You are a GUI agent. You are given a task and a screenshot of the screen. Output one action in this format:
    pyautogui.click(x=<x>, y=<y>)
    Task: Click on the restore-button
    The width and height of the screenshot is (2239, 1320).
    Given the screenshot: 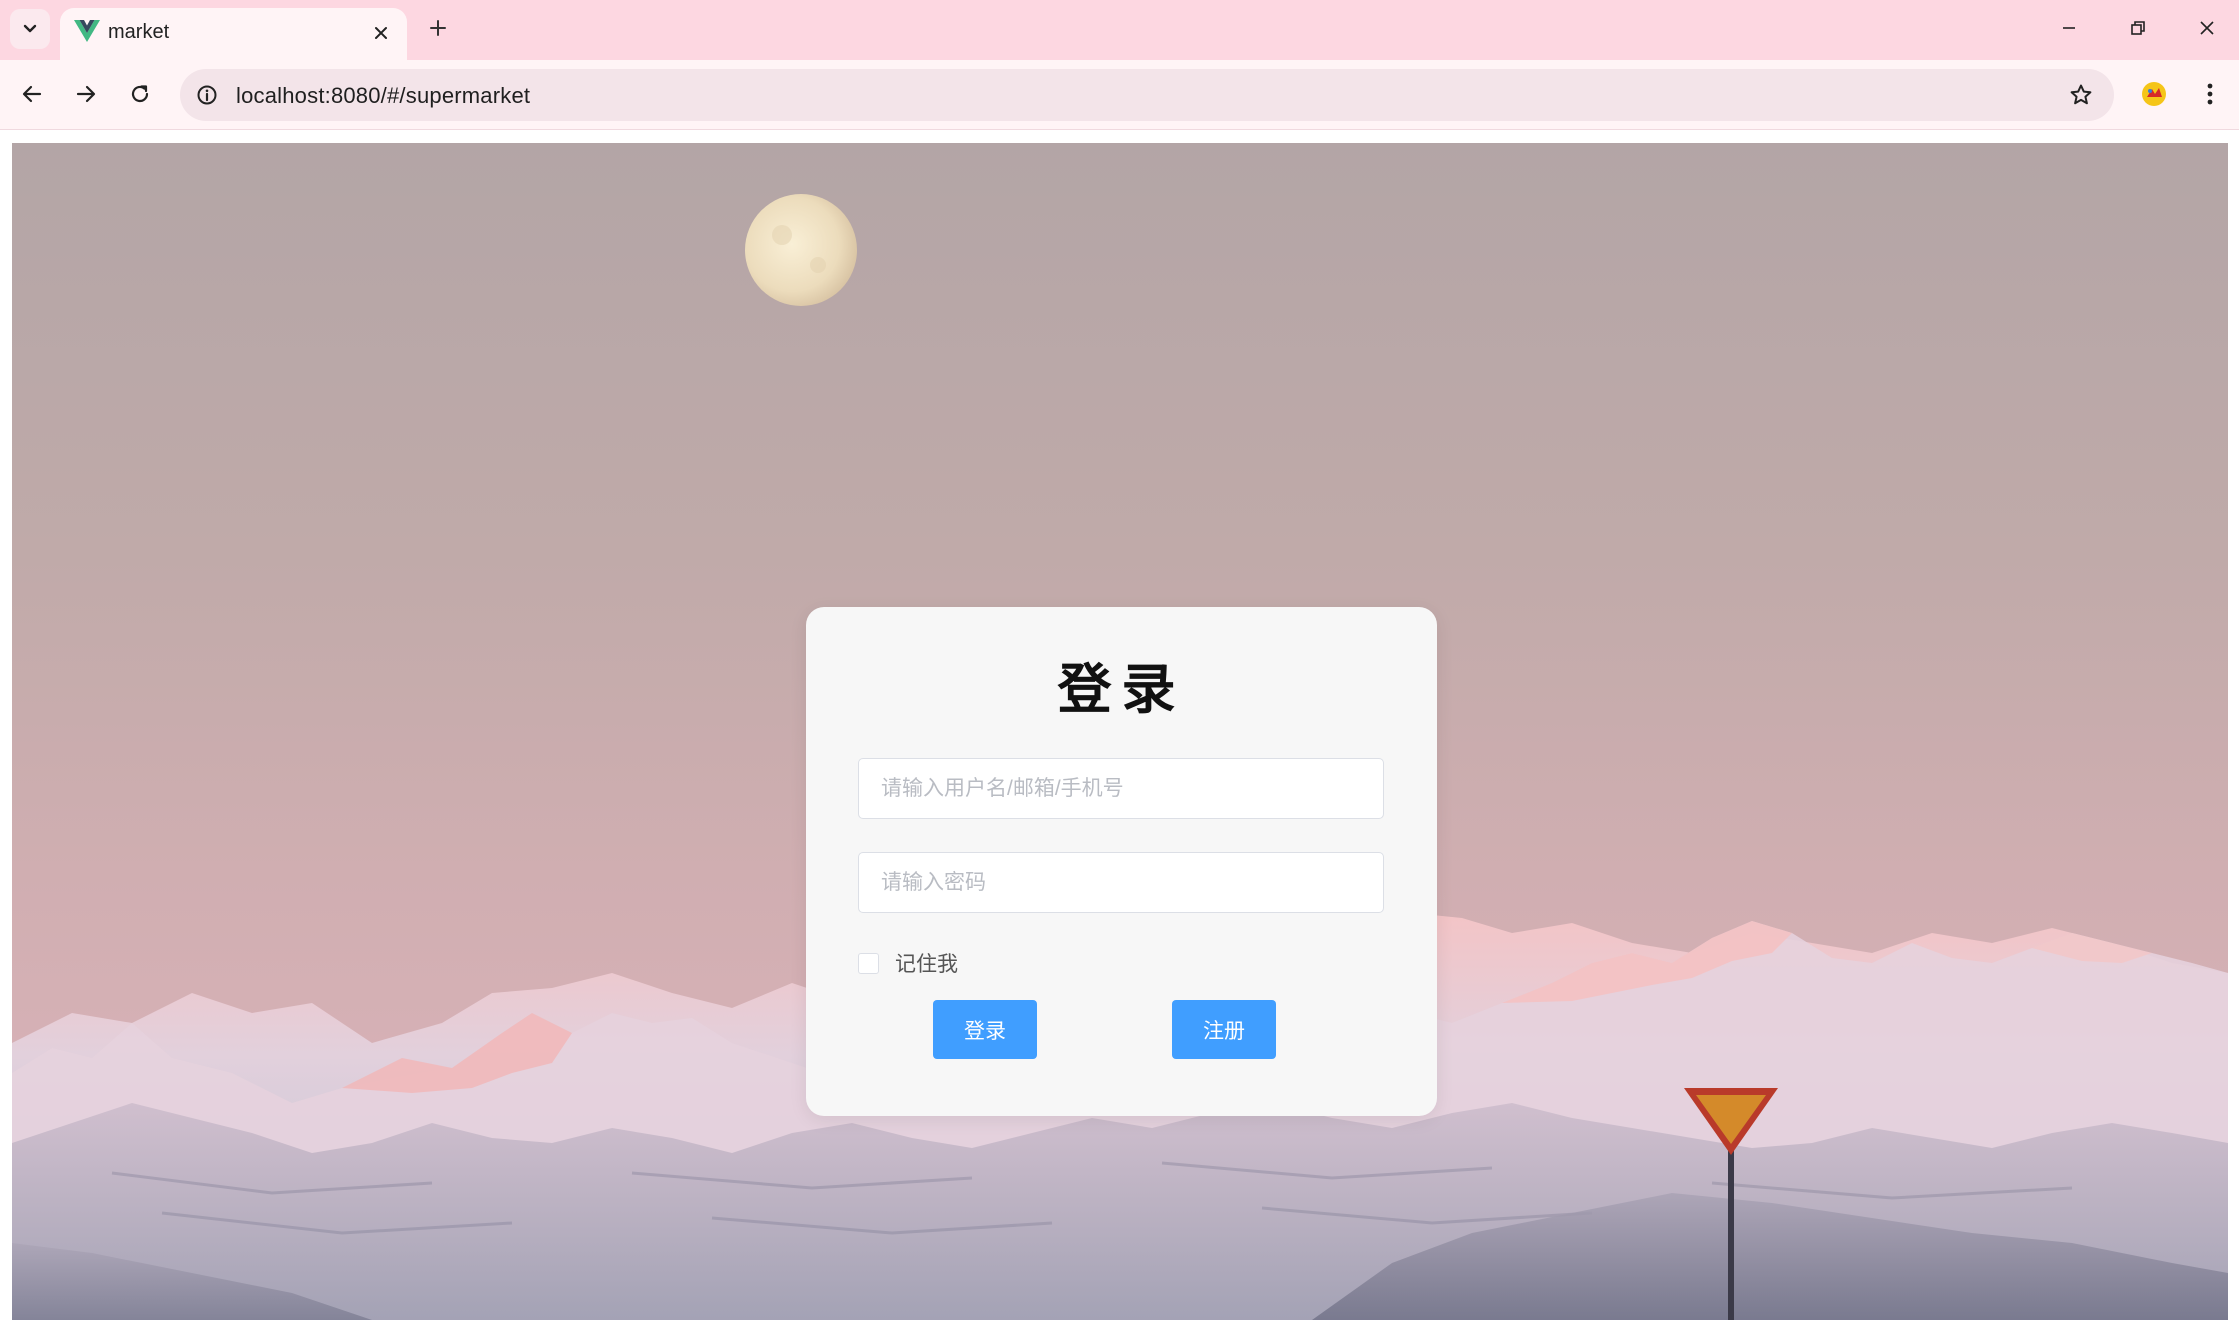 What is the action you would take?
    pyautogui.click(x=2138, y=28)
    